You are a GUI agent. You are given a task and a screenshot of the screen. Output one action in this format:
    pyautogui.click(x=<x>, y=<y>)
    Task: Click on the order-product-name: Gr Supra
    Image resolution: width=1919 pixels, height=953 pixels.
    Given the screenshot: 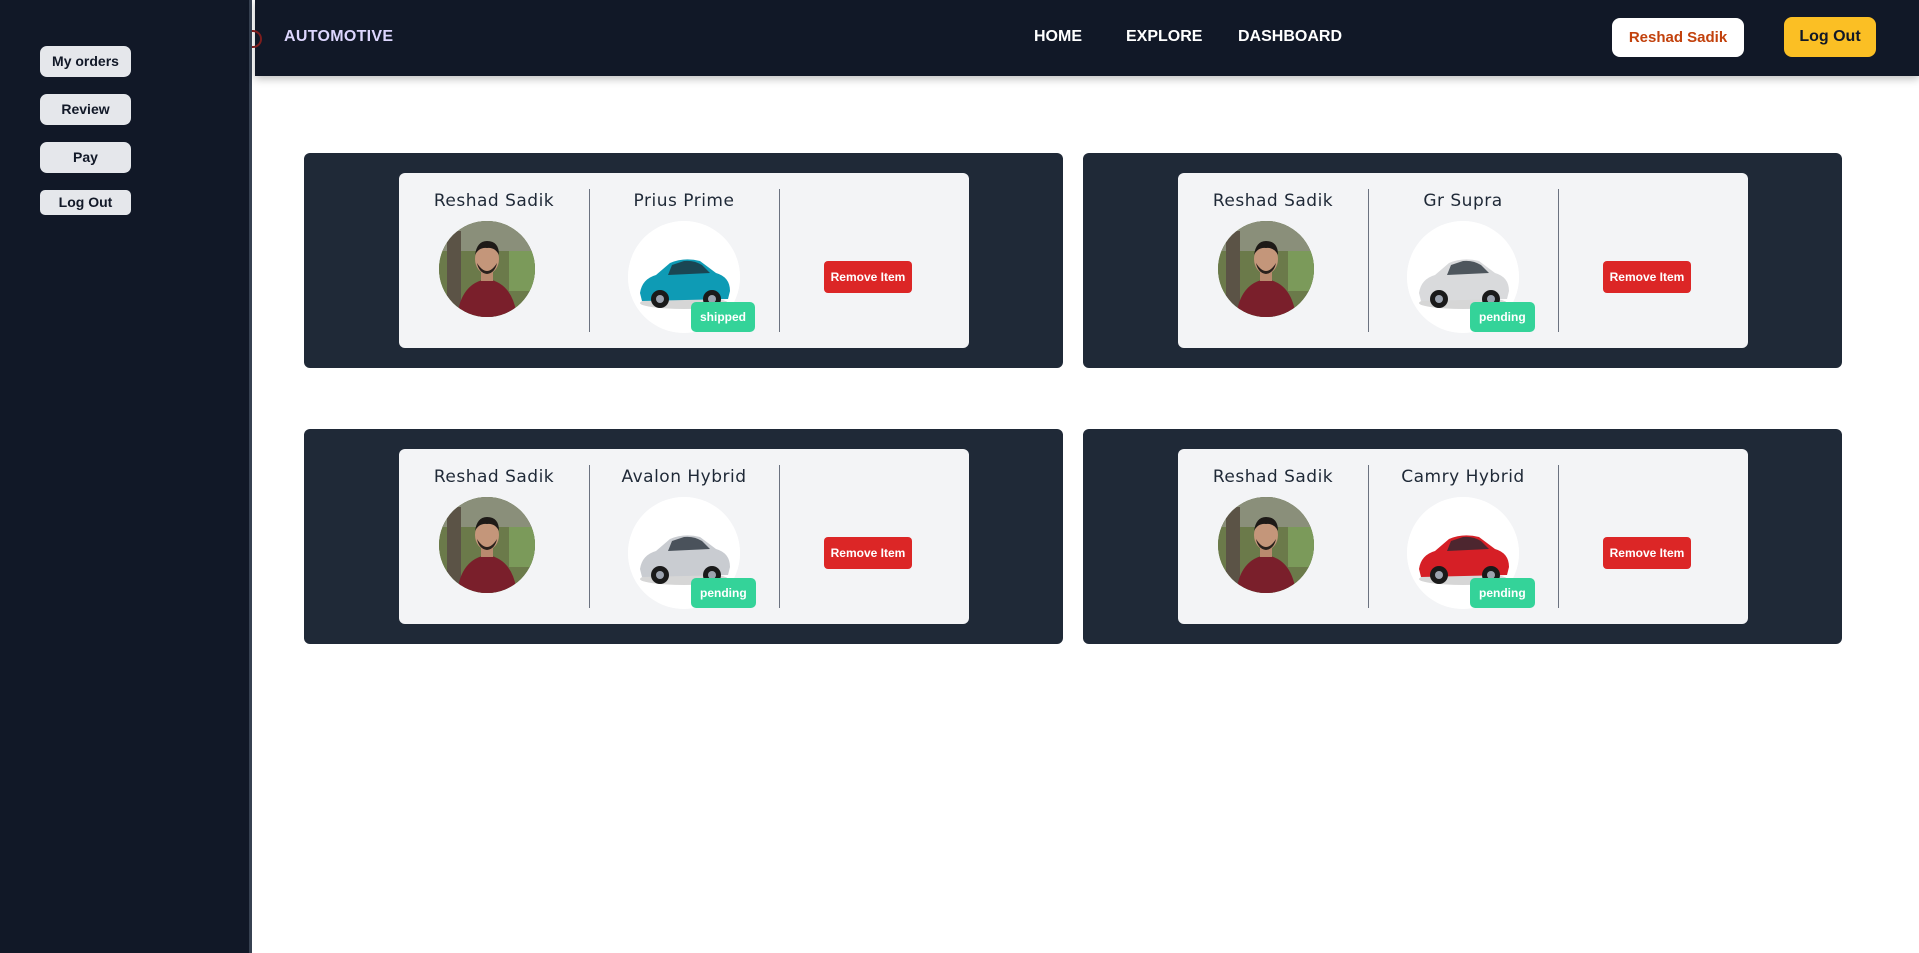 What is the action you would take?
    pyautogui.click(x=1463, y=201)
    